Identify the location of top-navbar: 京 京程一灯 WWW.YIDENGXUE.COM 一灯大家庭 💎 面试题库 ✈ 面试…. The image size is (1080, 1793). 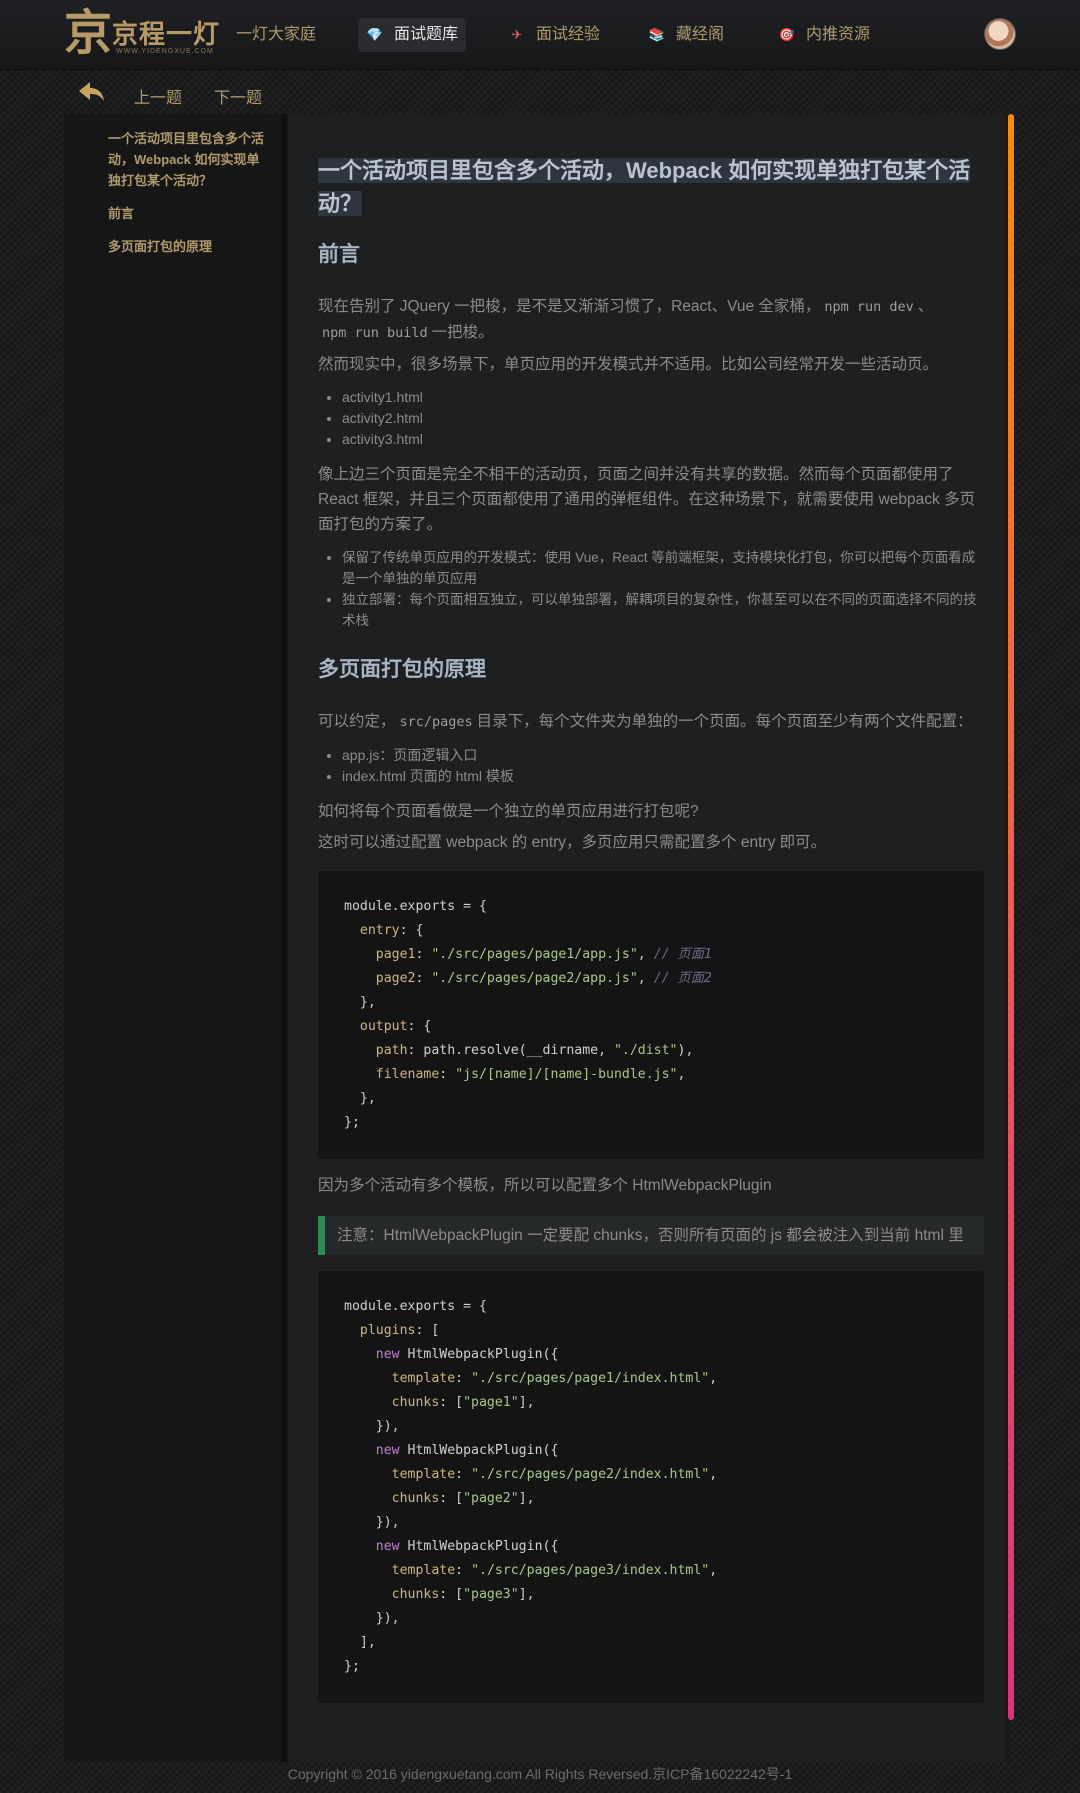
(540, 35).